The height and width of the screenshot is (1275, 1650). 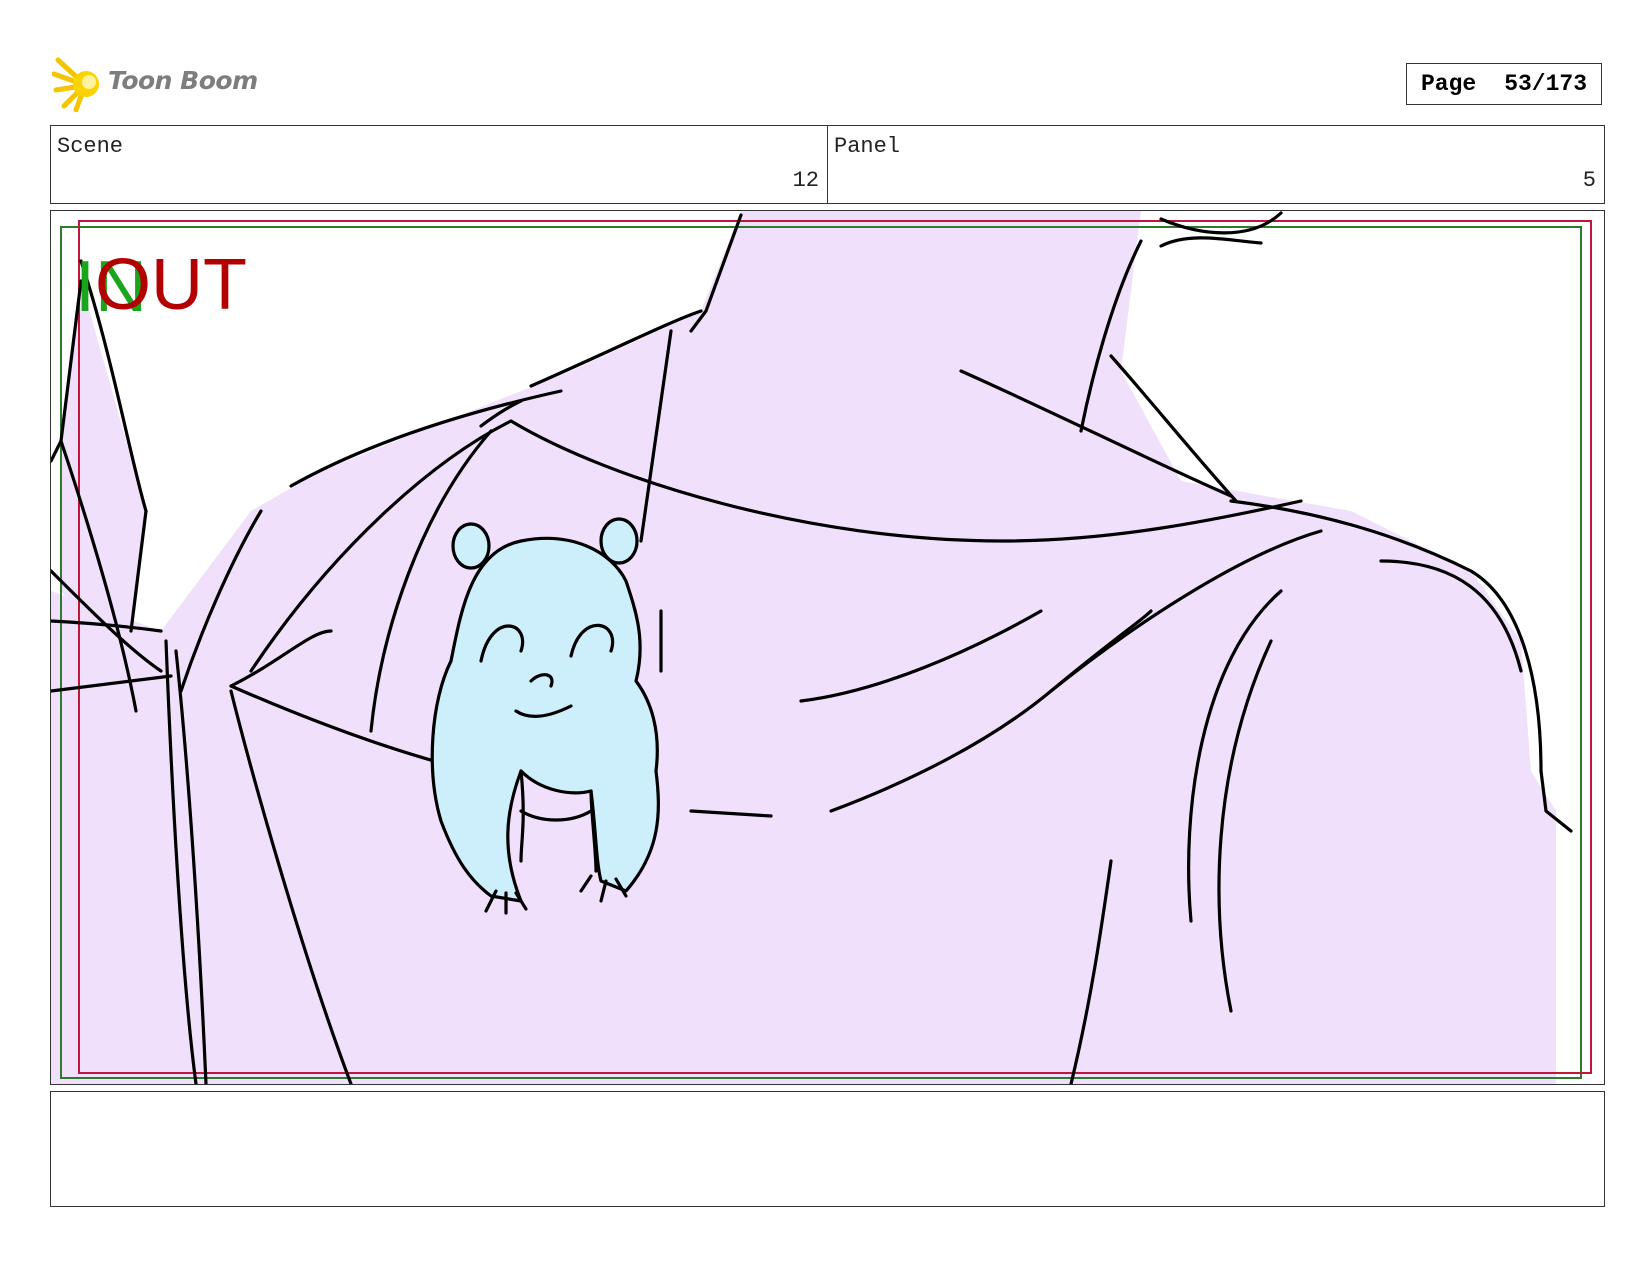 I want to click on page-number: 53/173, so click(x=1546, y=84).